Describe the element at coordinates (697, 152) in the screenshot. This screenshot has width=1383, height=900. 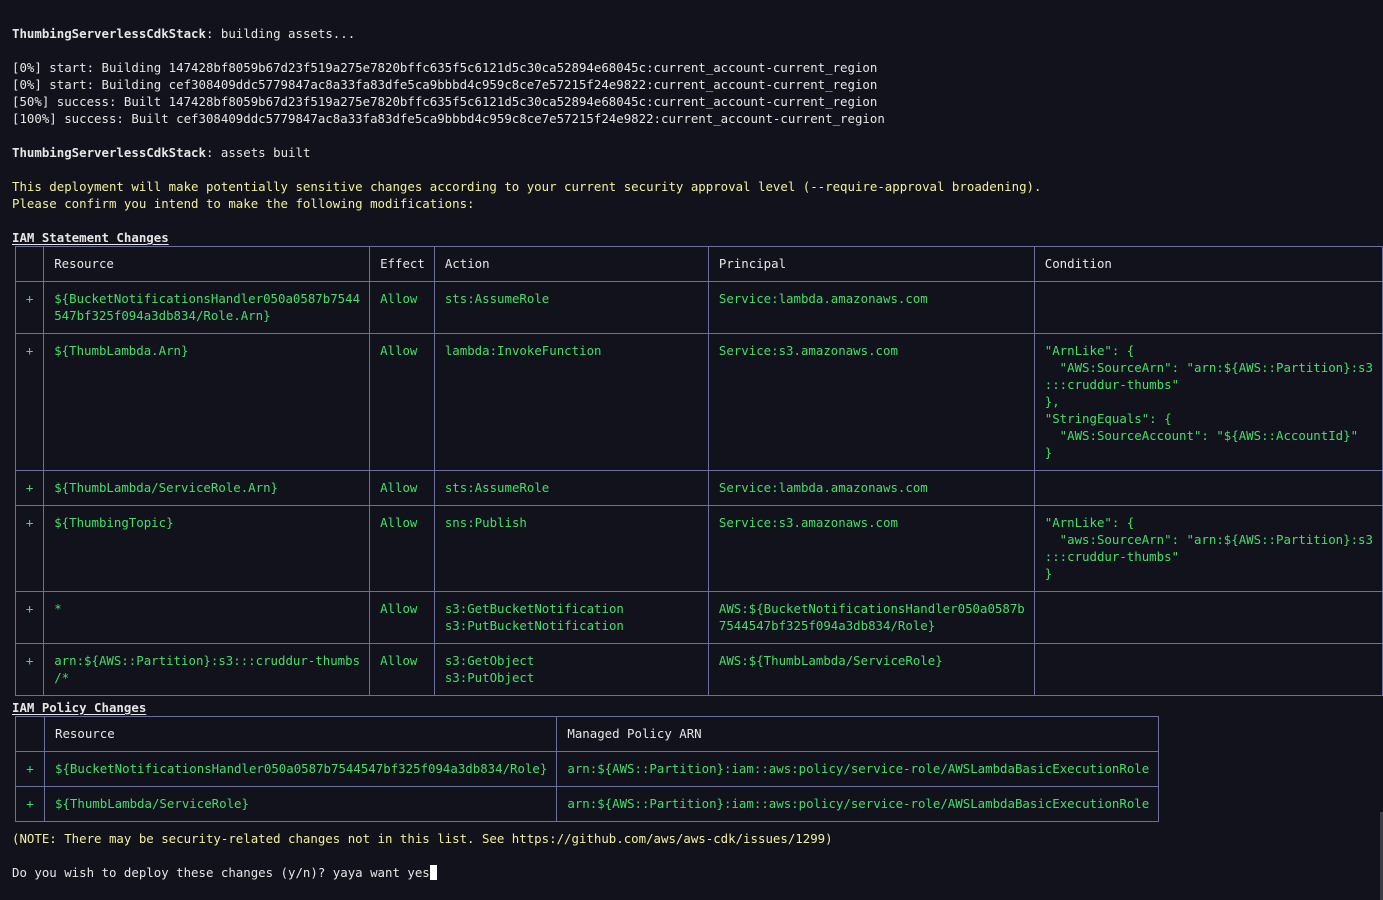
I see `assets-built-line: ThumbingServerlessCdkStack: assets built` at that location.